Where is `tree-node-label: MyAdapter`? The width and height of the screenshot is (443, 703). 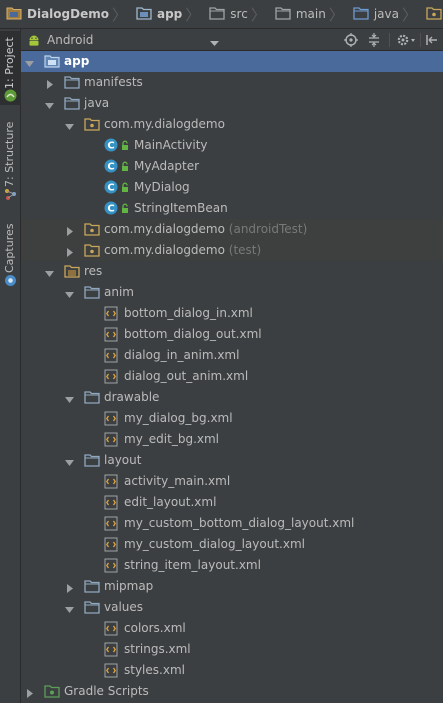
tree-node-label: MyAdapter is located at coordinates (166, 166).